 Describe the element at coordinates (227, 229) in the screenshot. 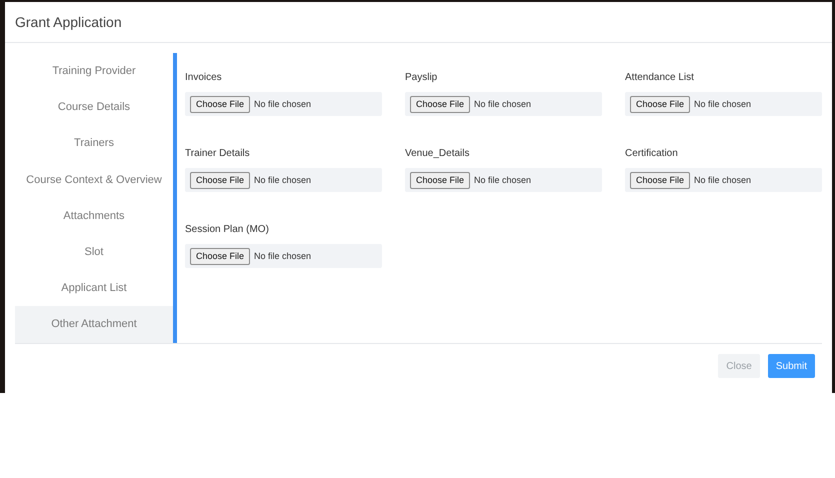

I see `field-label: Session Plan (MO)` at that location.